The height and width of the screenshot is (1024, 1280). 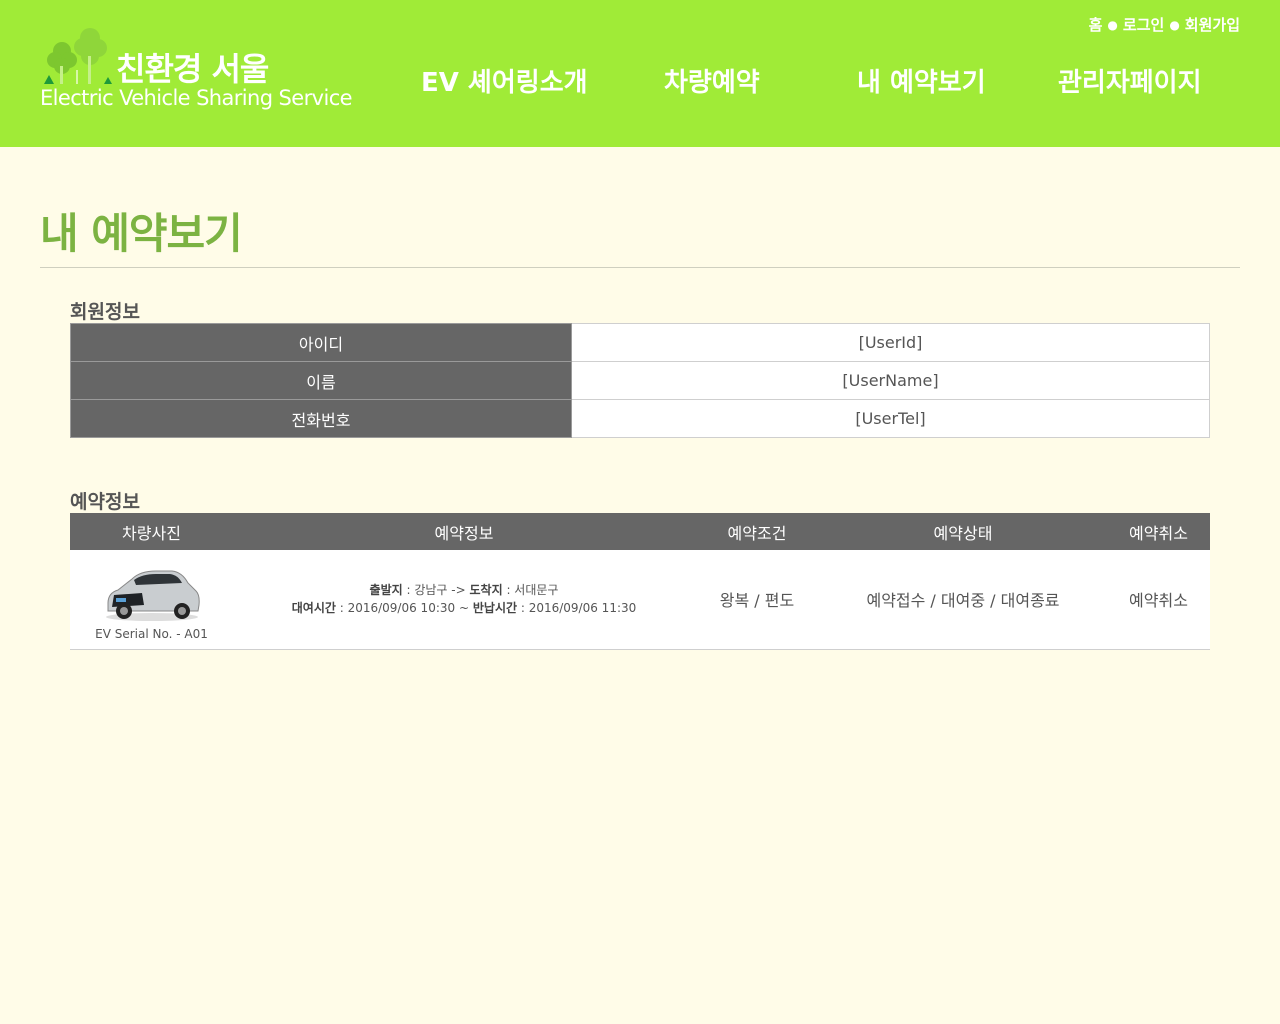 What do you see at coordinates (1143, 24) in the screenshot?
I see `util-link-login: 로그인` at bounding box center [1143, 24].